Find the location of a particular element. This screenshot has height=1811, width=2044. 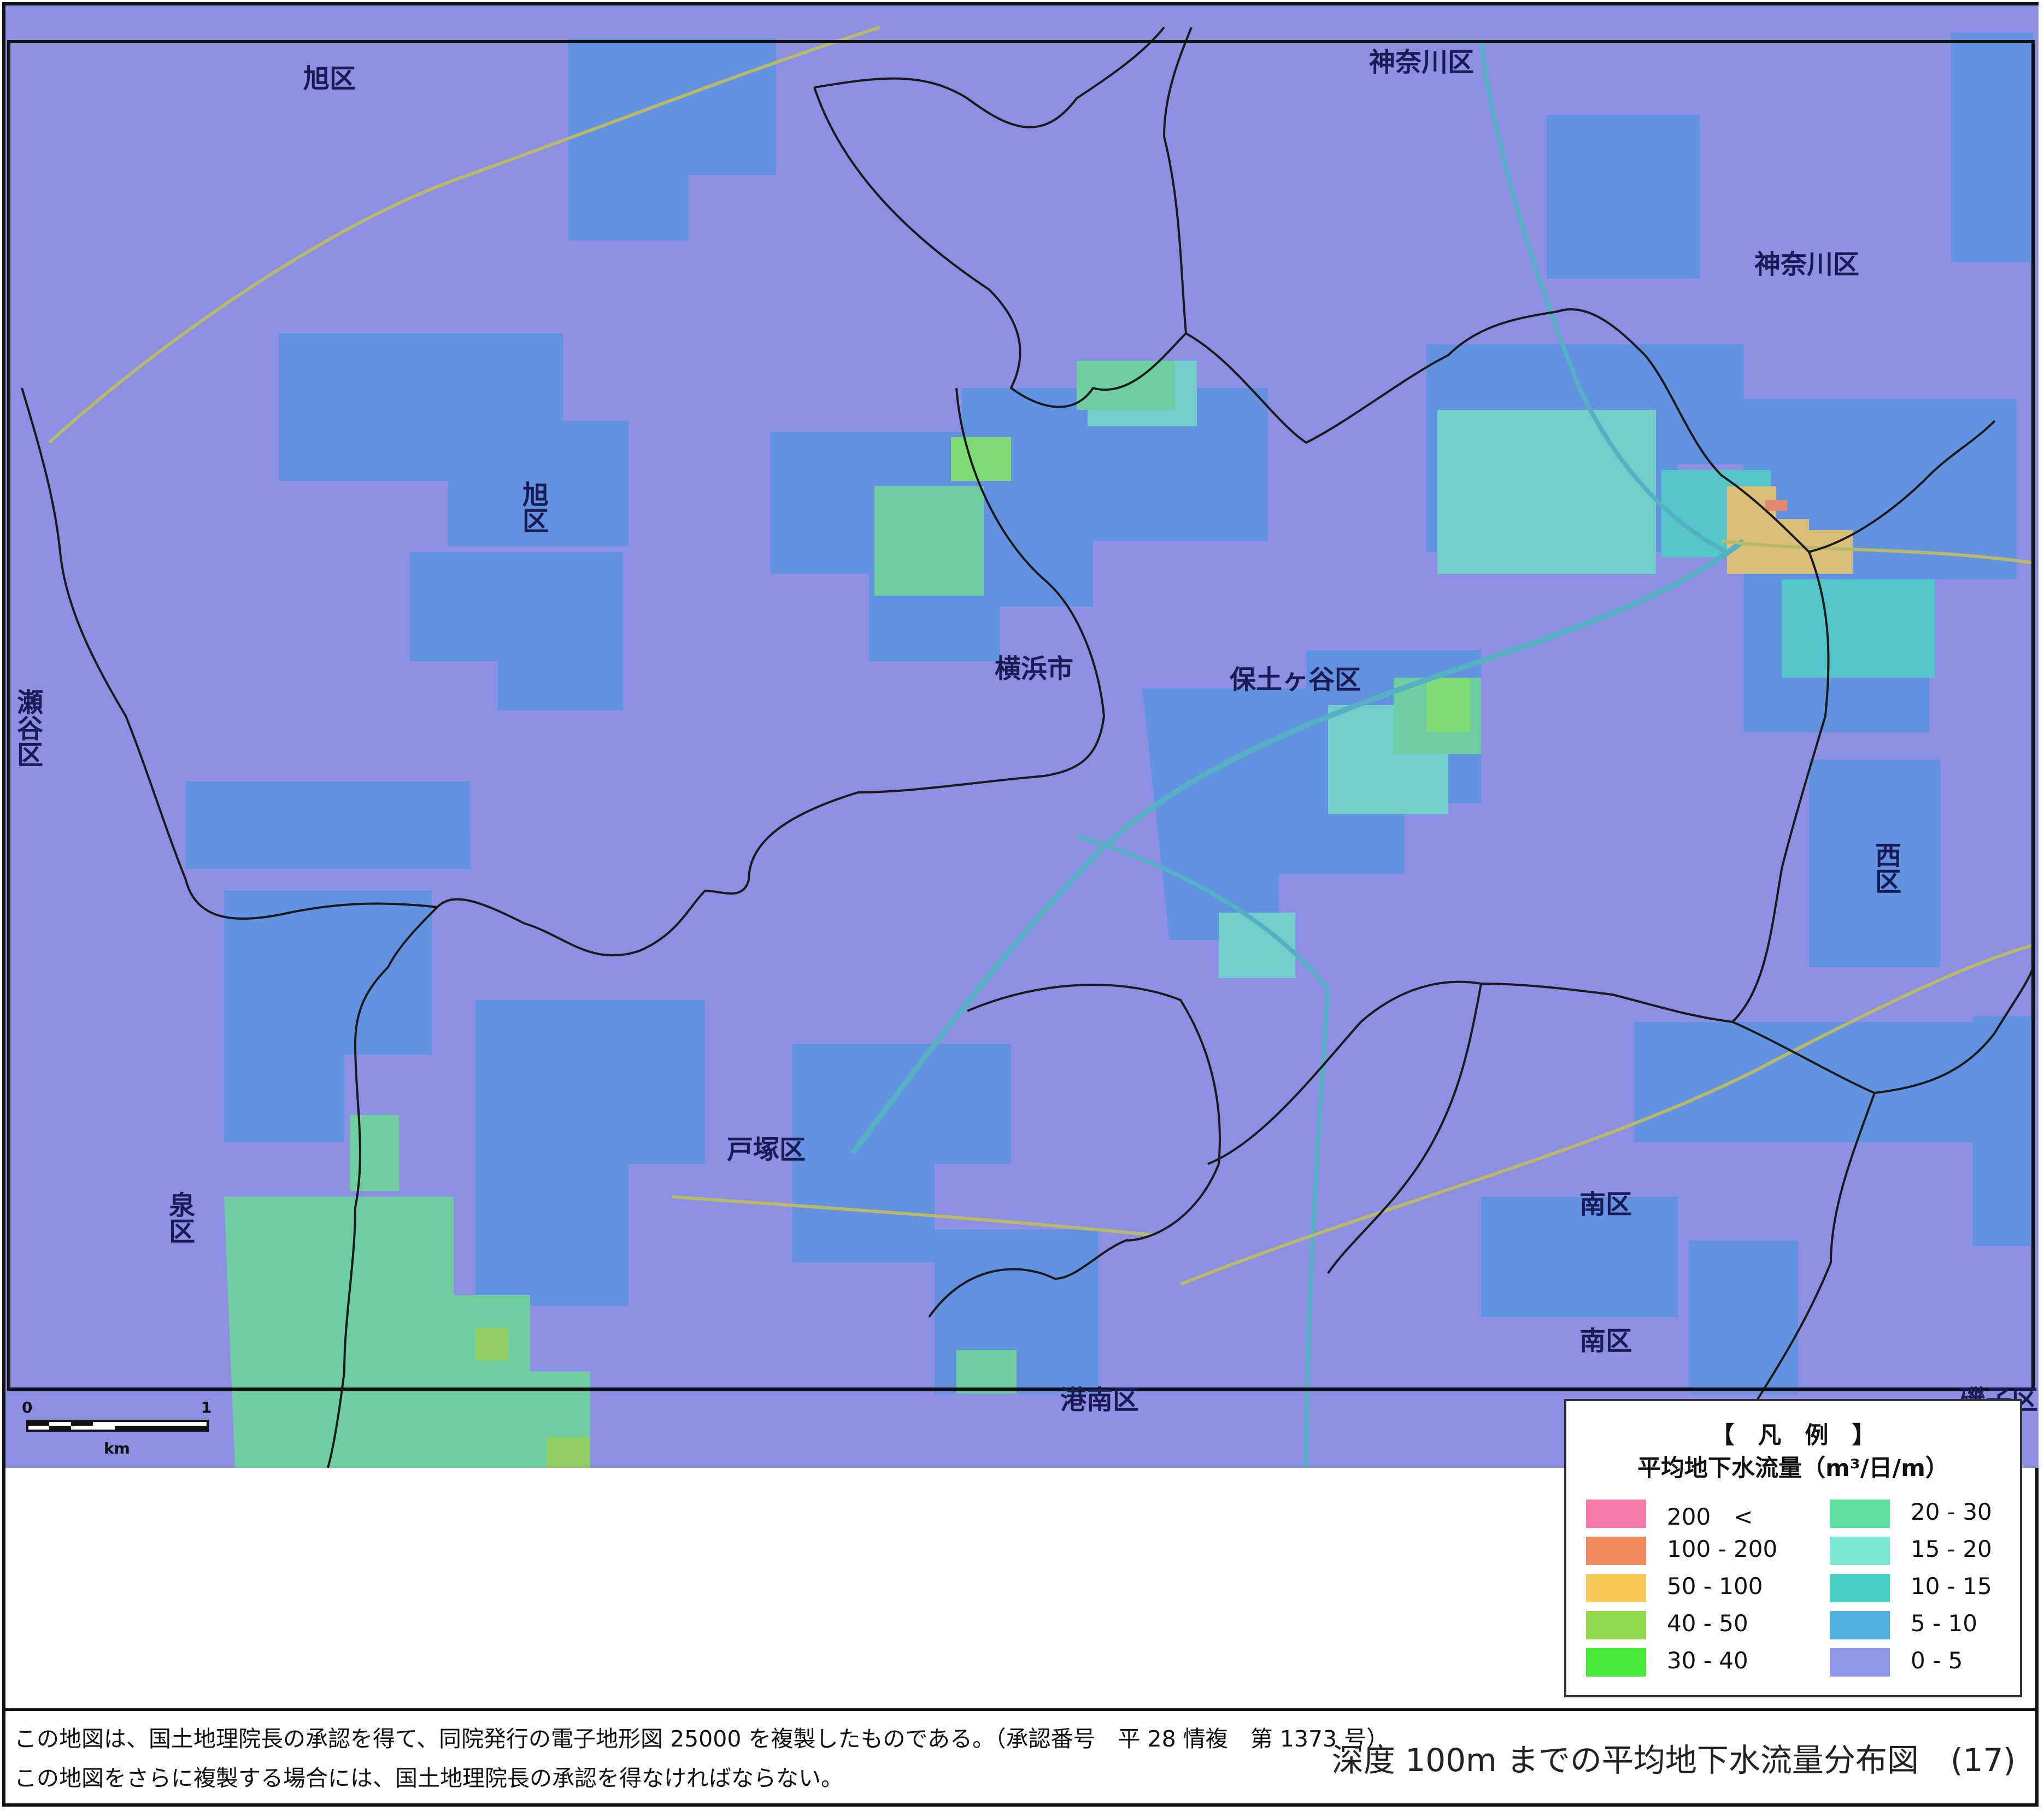

footer-divider is located at coordinates (1020, 1709).